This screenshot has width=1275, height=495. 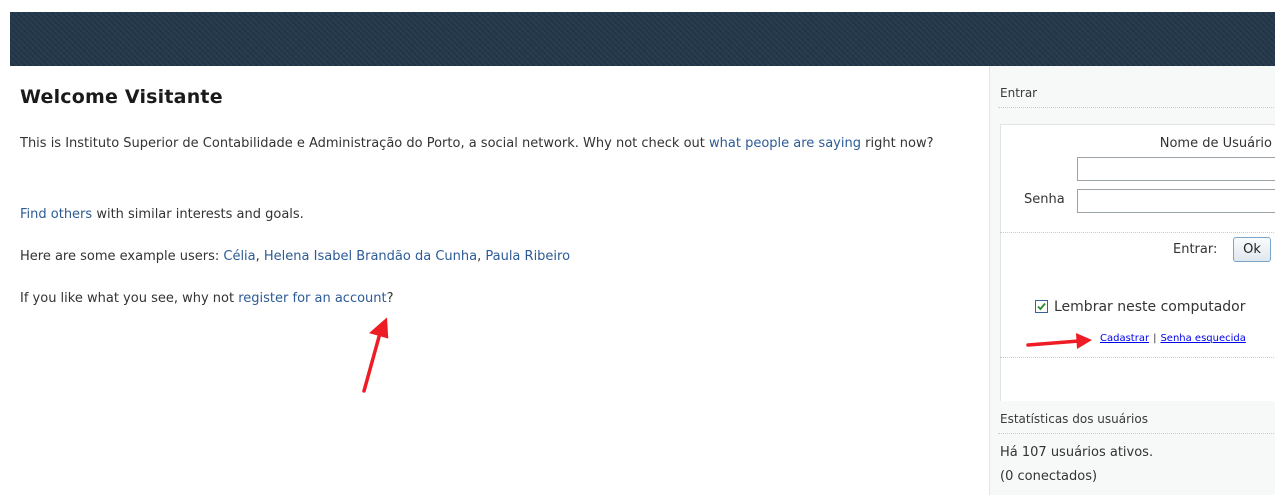 I want to click on example-users-text: Here are some example users:, so click(x=122, y=256).